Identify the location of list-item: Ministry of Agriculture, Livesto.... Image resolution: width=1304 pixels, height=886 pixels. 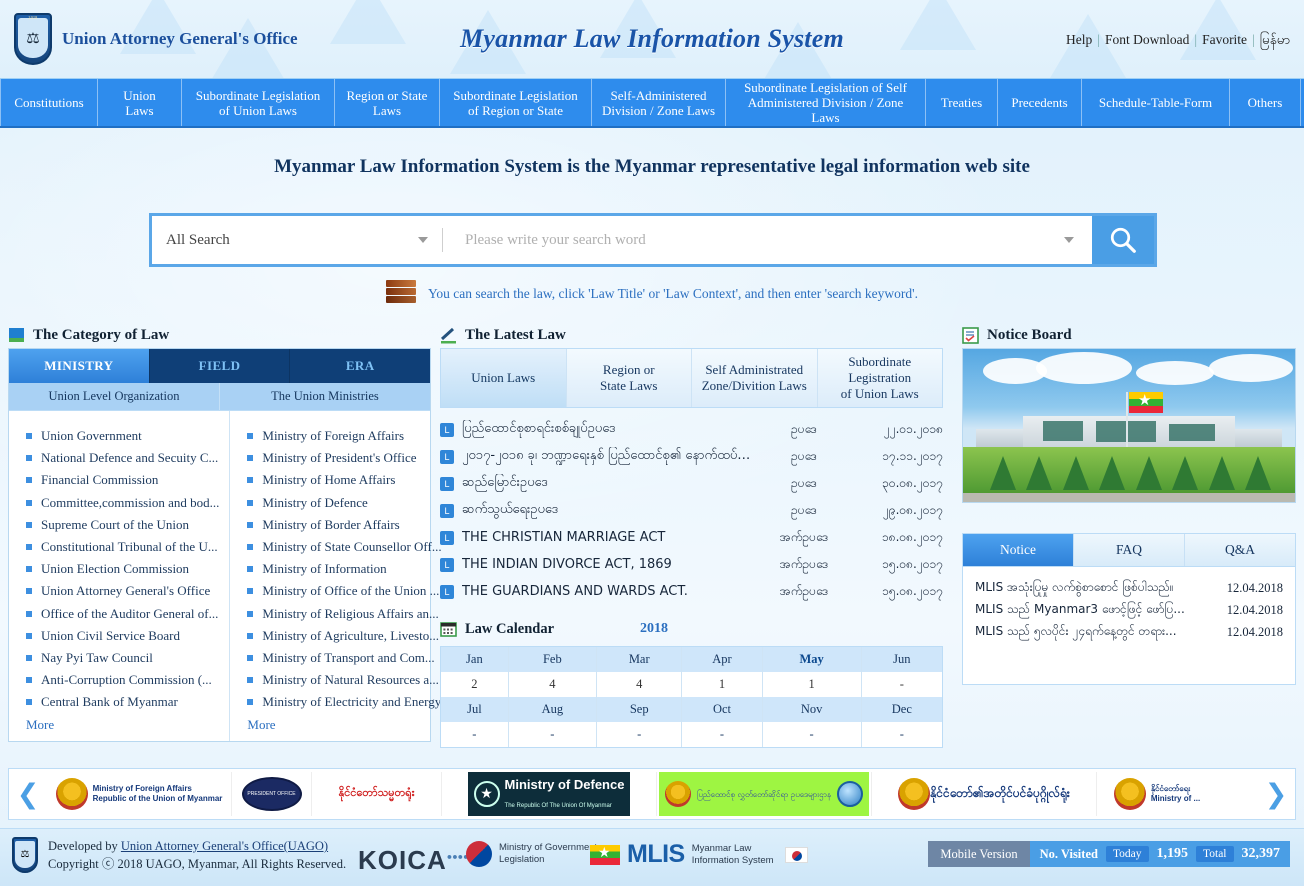
(343, 636).